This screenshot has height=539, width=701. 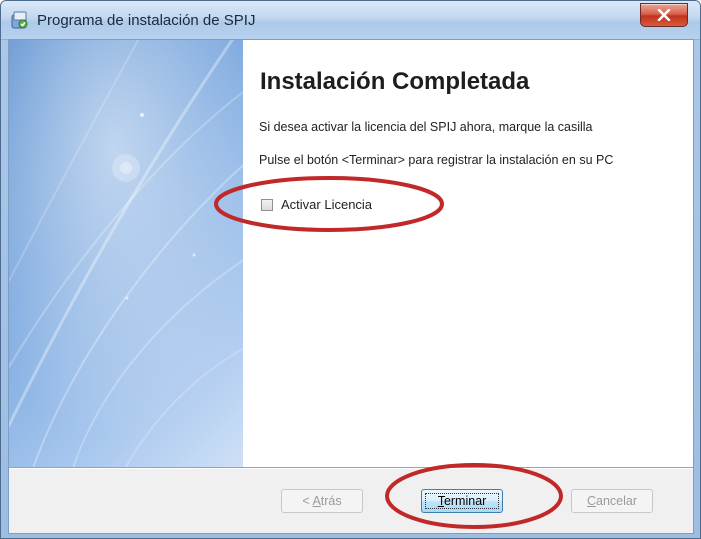 I want to click on window-title: Programa de instalación de SPIJ, so click(x=146, y=20).